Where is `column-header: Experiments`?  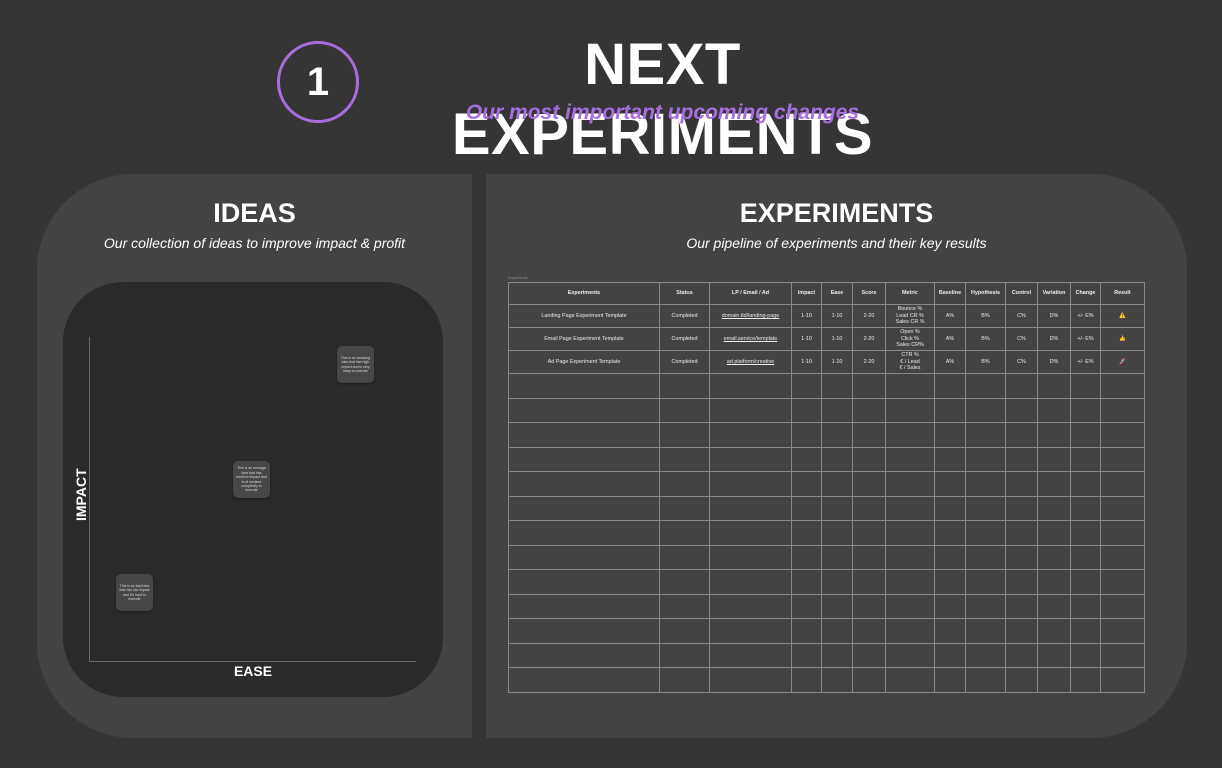 column-header: Experiments is located at coordinates (584, 293).